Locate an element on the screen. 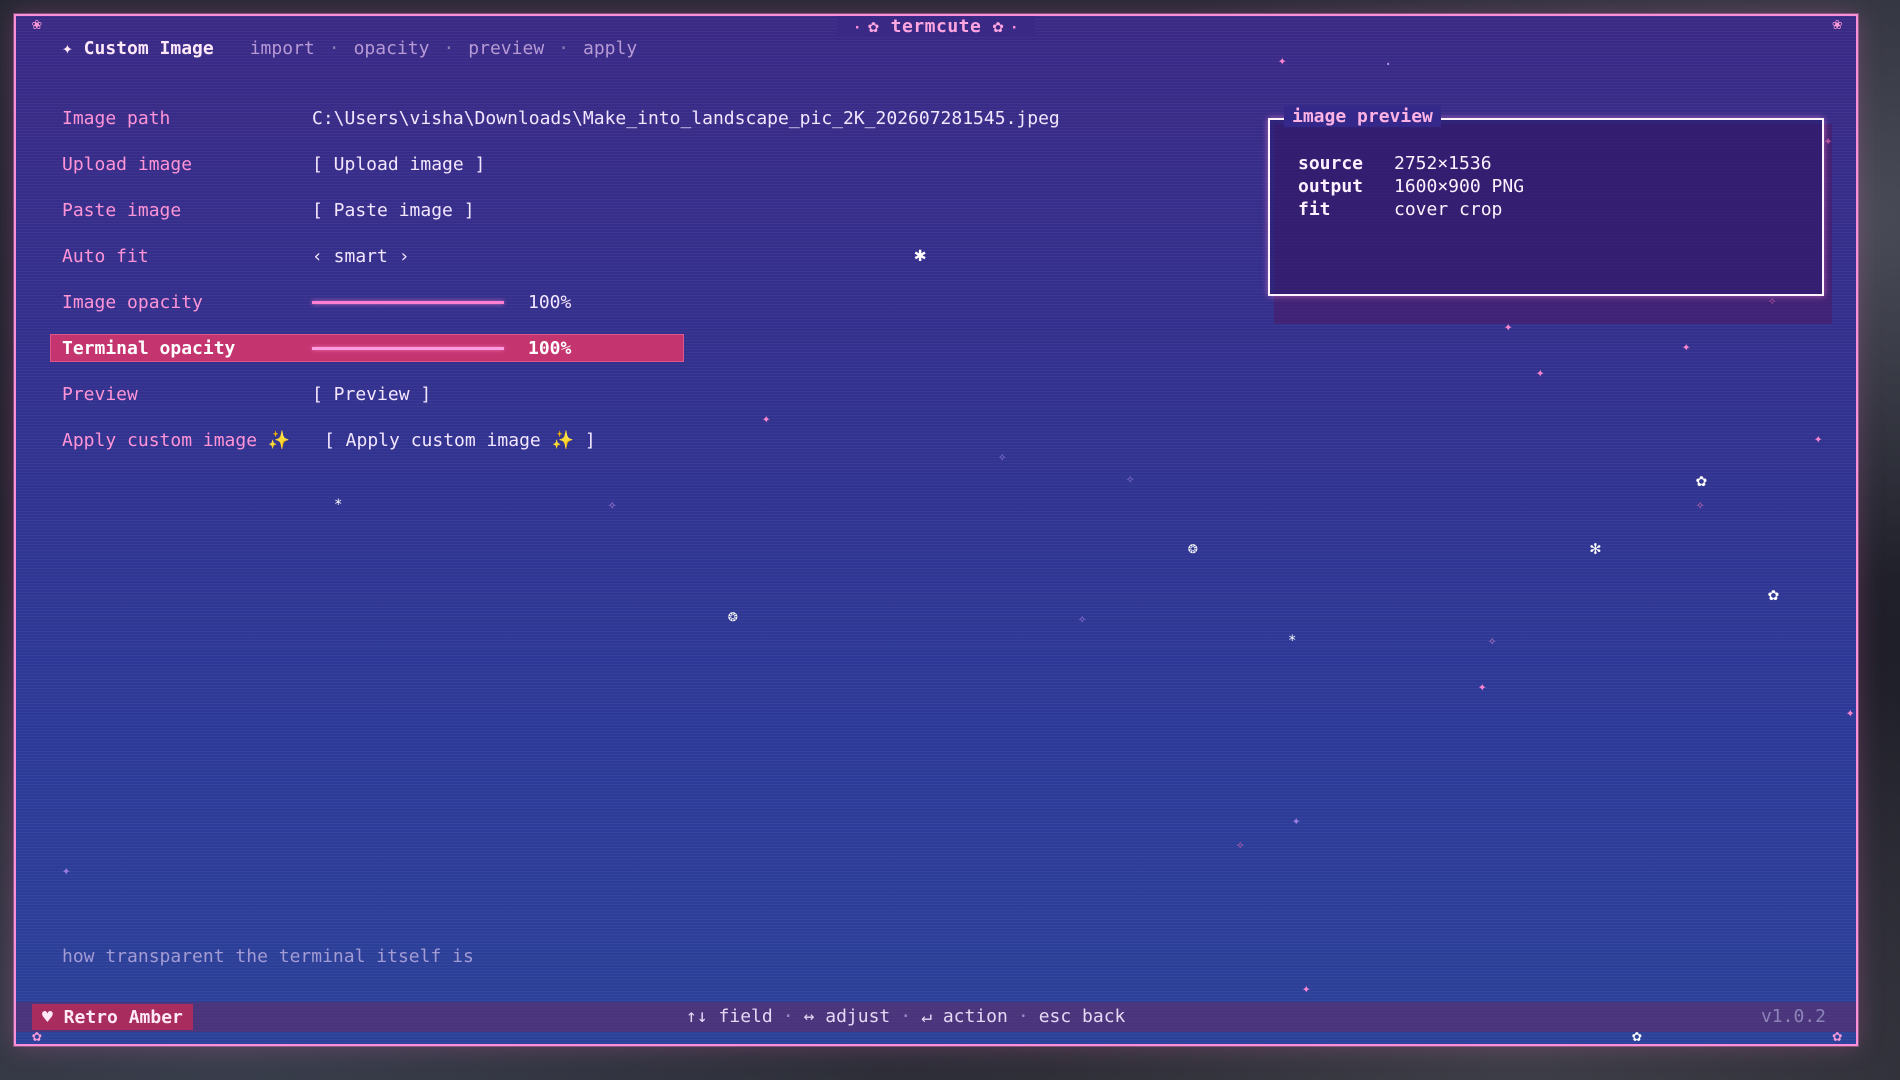 The height and width of the screenshot is (1080, 1900). key-hint-label: adjust is located at coordinates (858, 1016).